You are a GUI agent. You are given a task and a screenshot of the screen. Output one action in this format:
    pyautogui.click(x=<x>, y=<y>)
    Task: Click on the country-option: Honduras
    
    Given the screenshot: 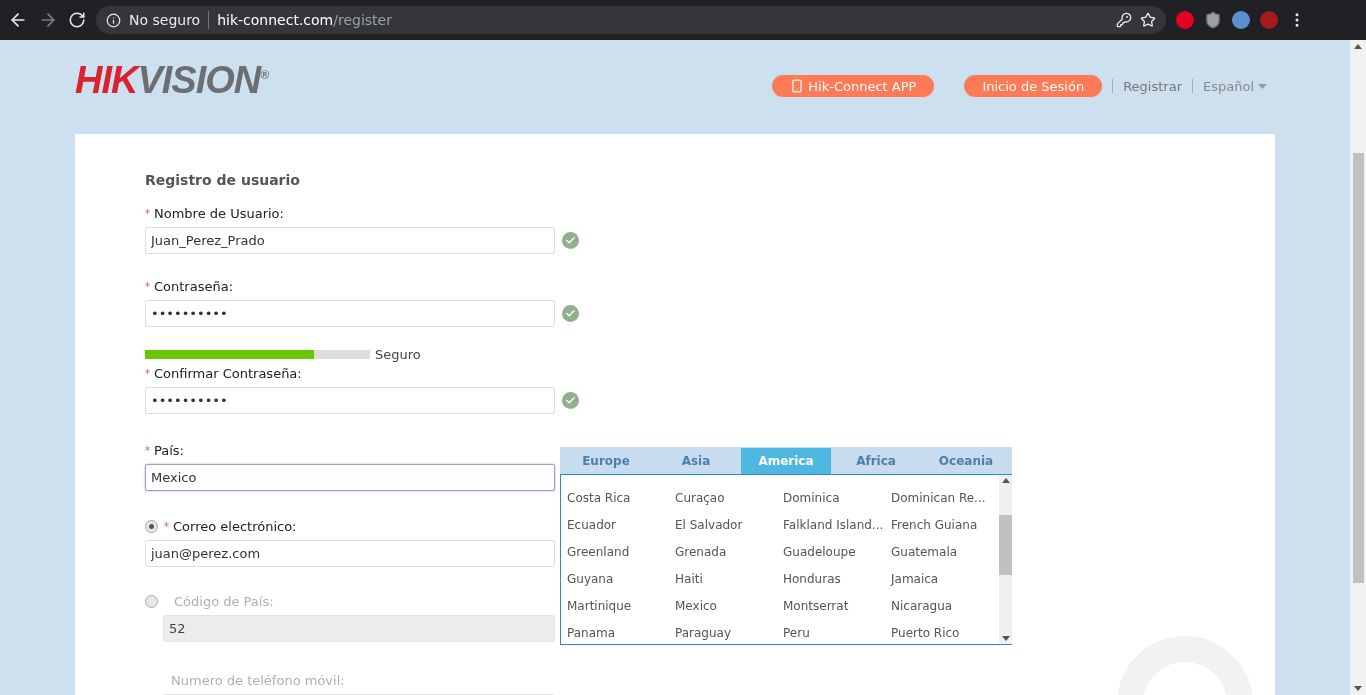 What is the action you would take?
    pyautogui.click(x=837, y=578)
    